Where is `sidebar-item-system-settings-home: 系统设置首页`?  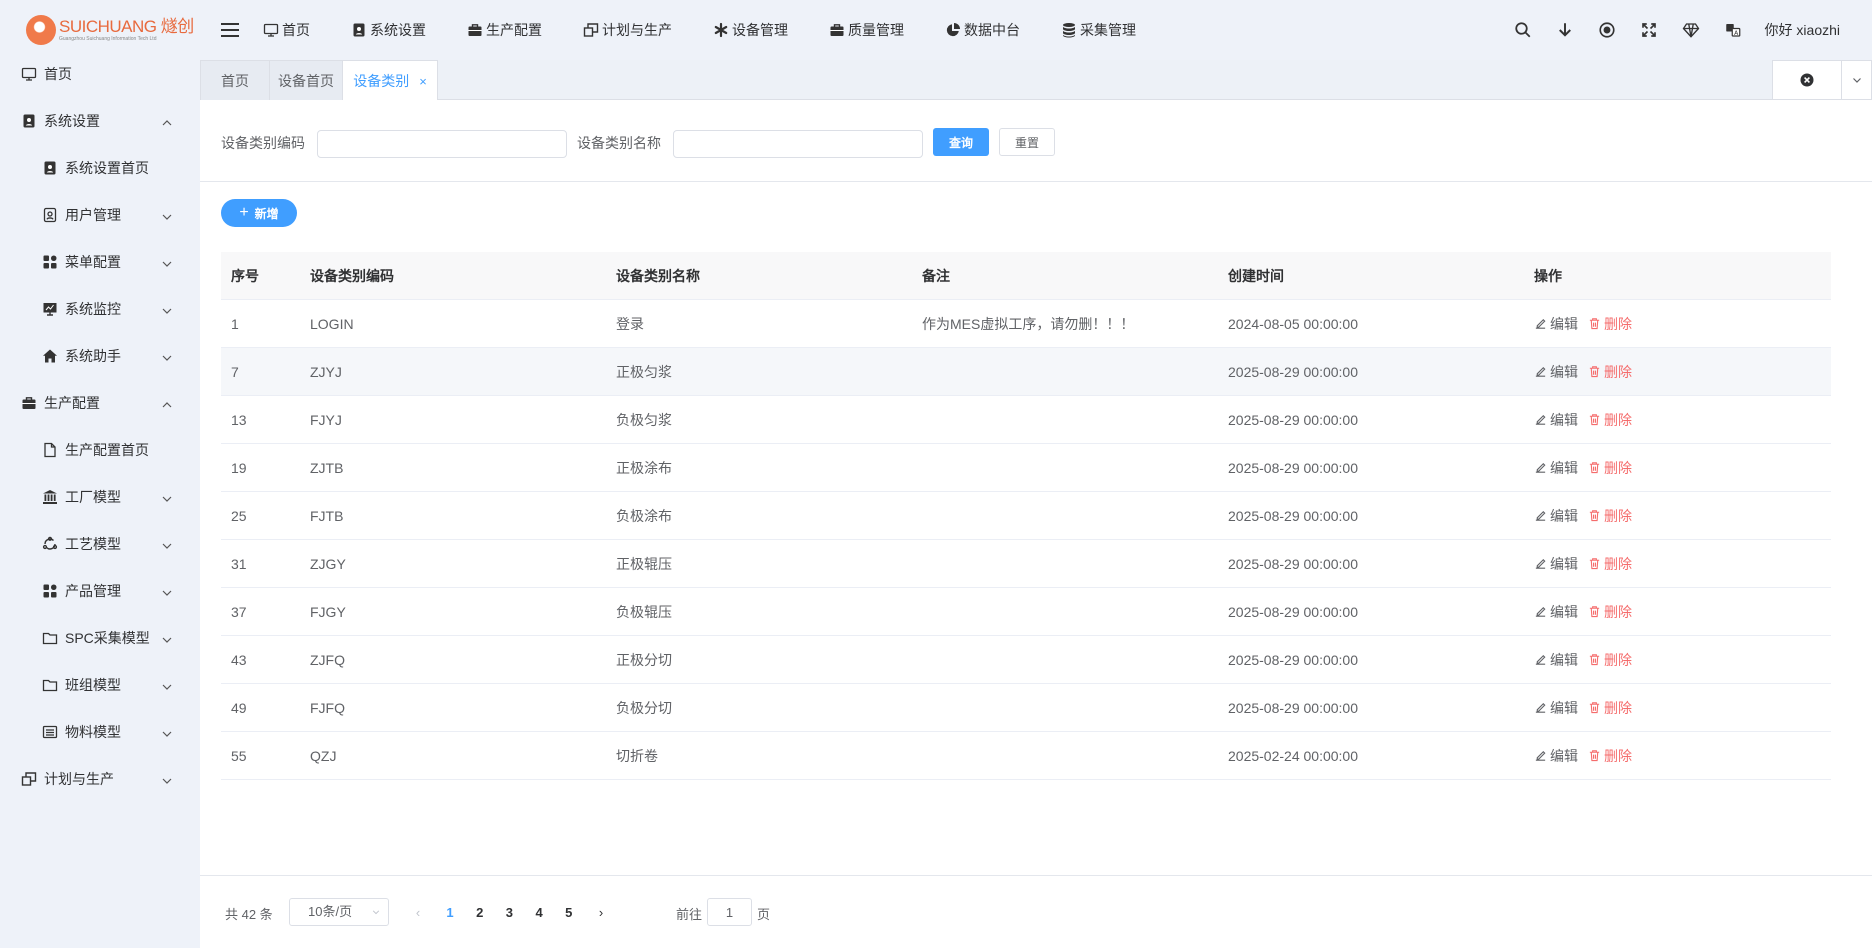 sidebar-item-system-settings-home: 系统设置首页 is located at coordinates (100, 168).